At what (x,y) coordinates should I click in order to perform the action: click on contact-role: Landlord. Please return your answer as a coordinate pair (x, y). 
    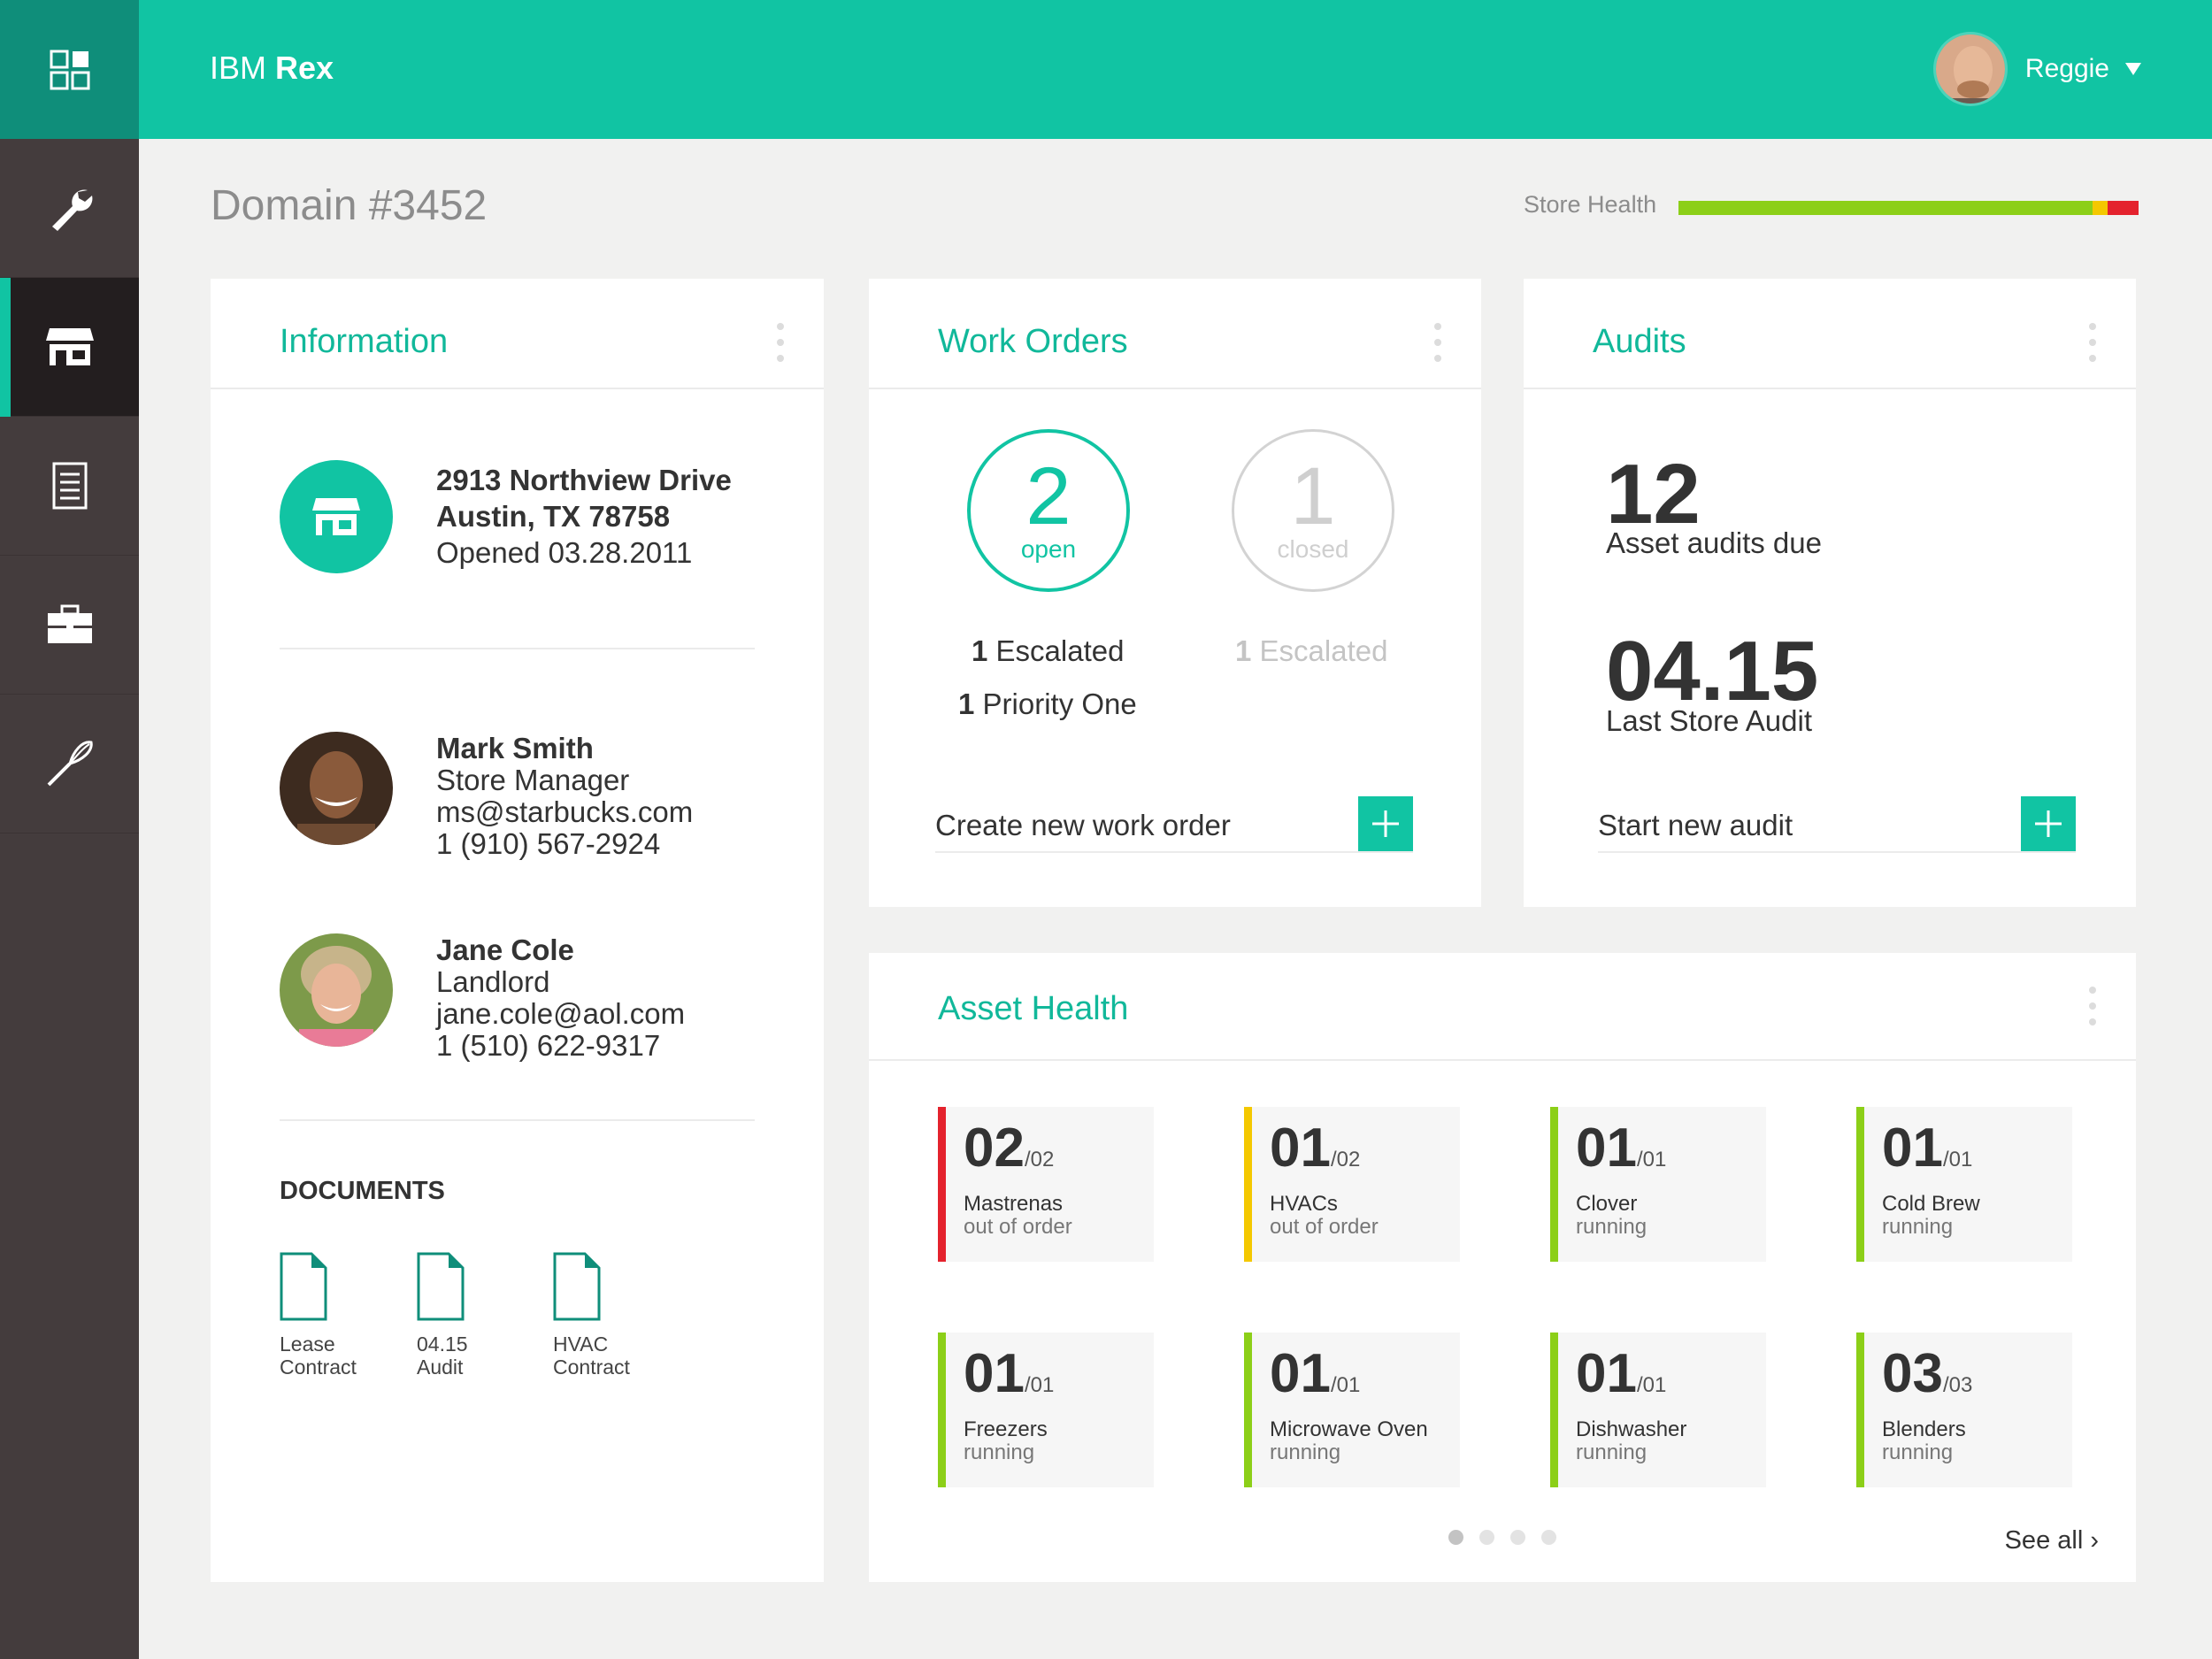
    Looking at the image, I should click on (493, 982).